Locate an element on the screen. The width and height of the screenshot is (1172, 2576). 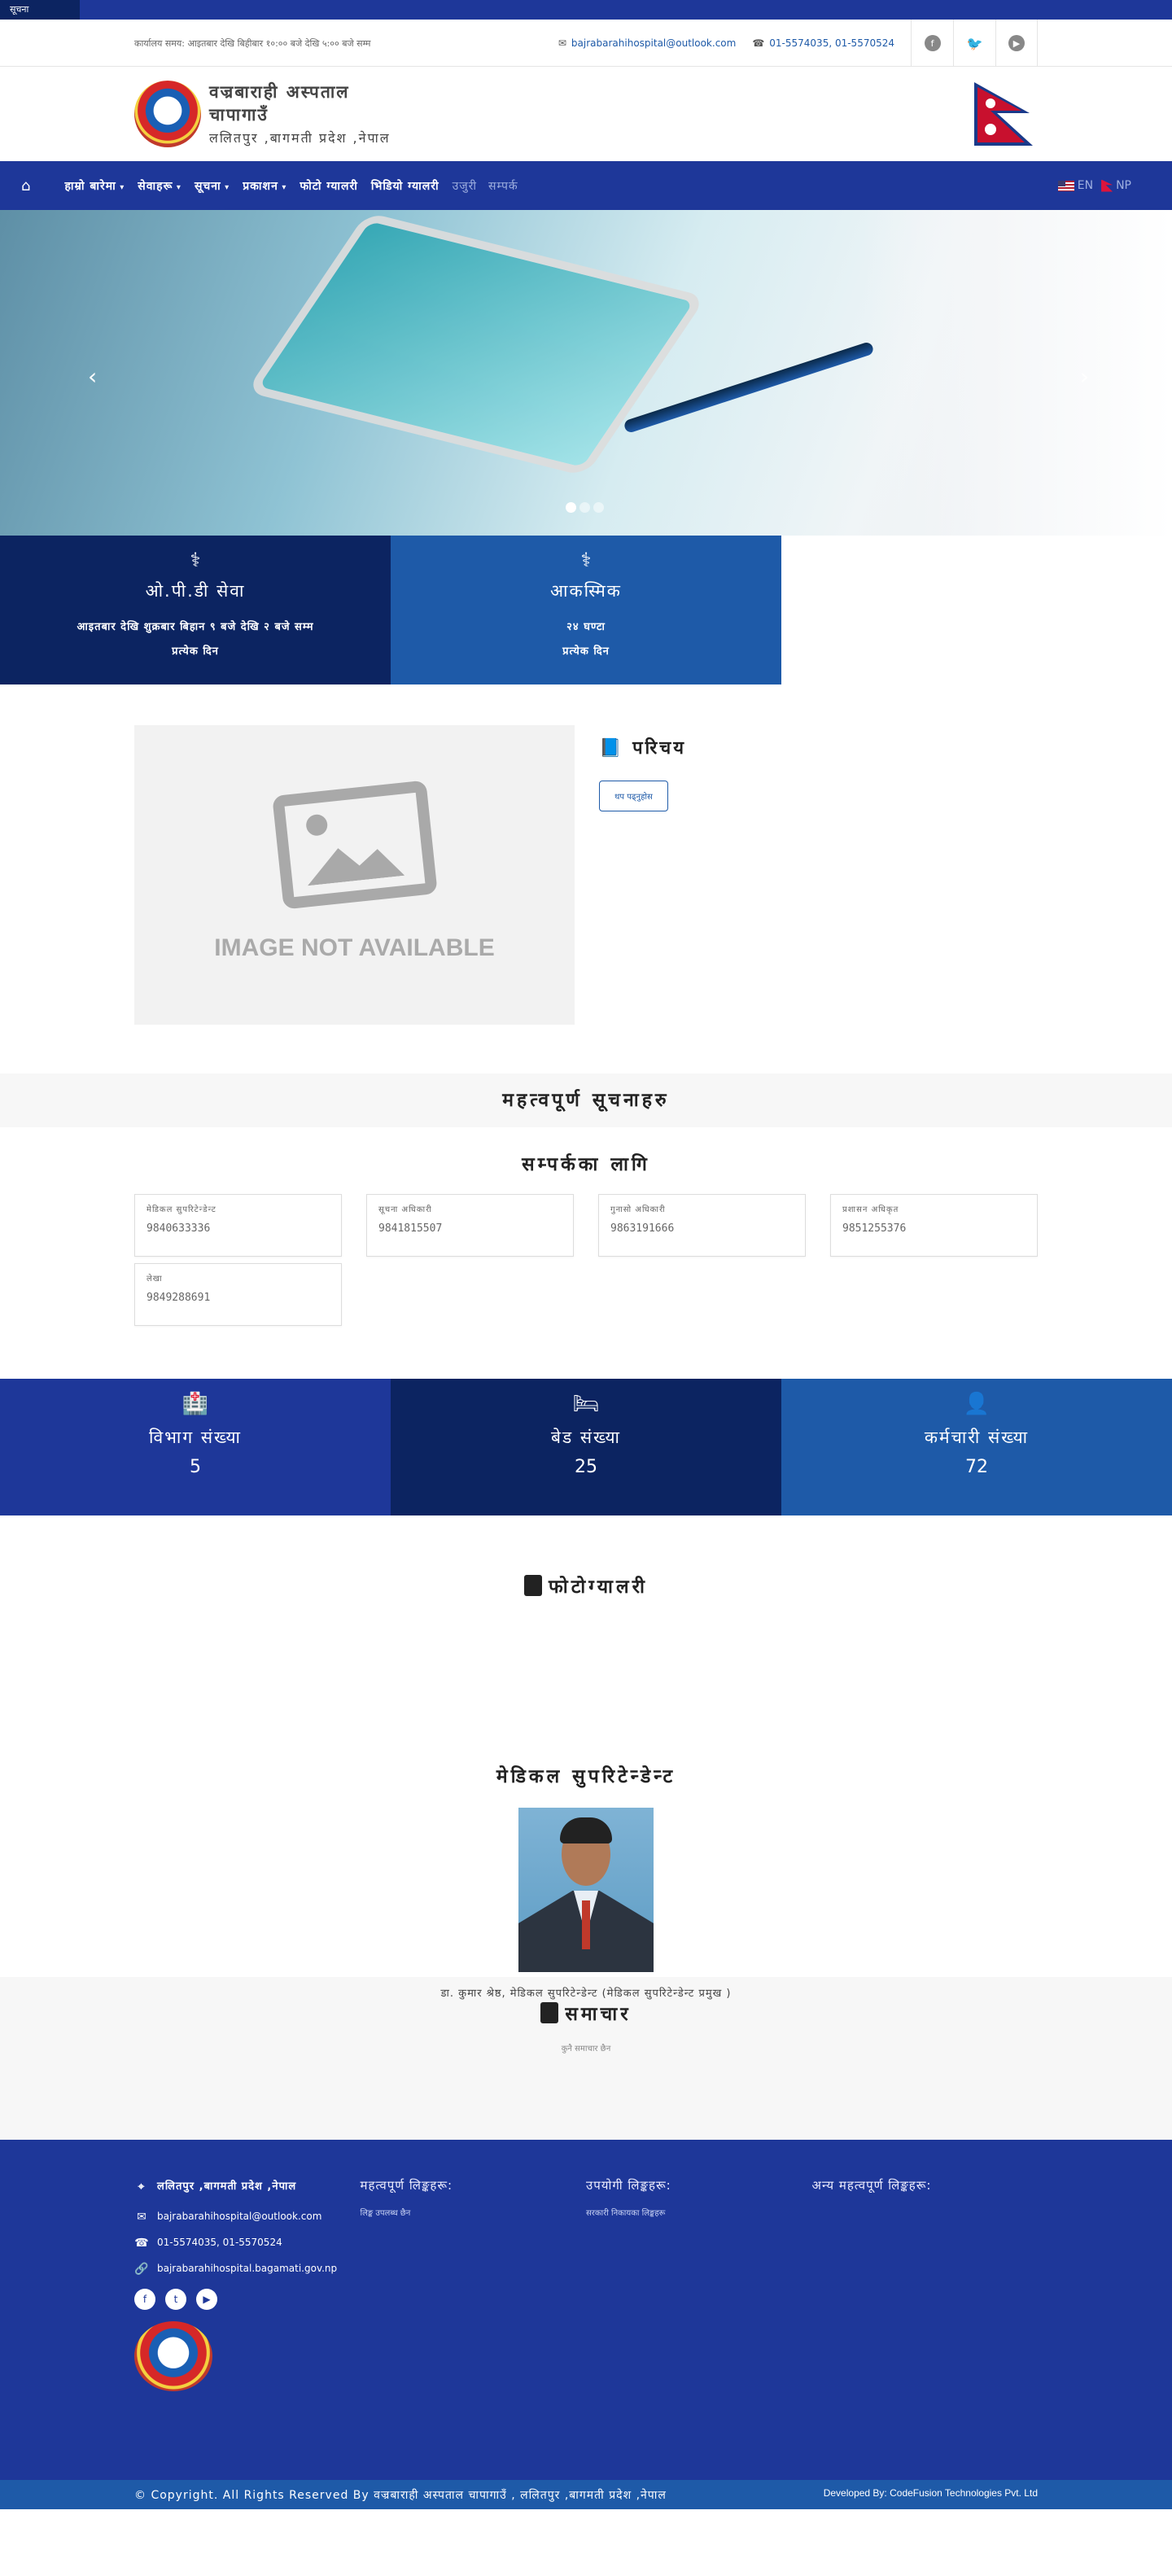
contacts-heading: सम्पर्कका लागि is located at coordinates (586, 1164).